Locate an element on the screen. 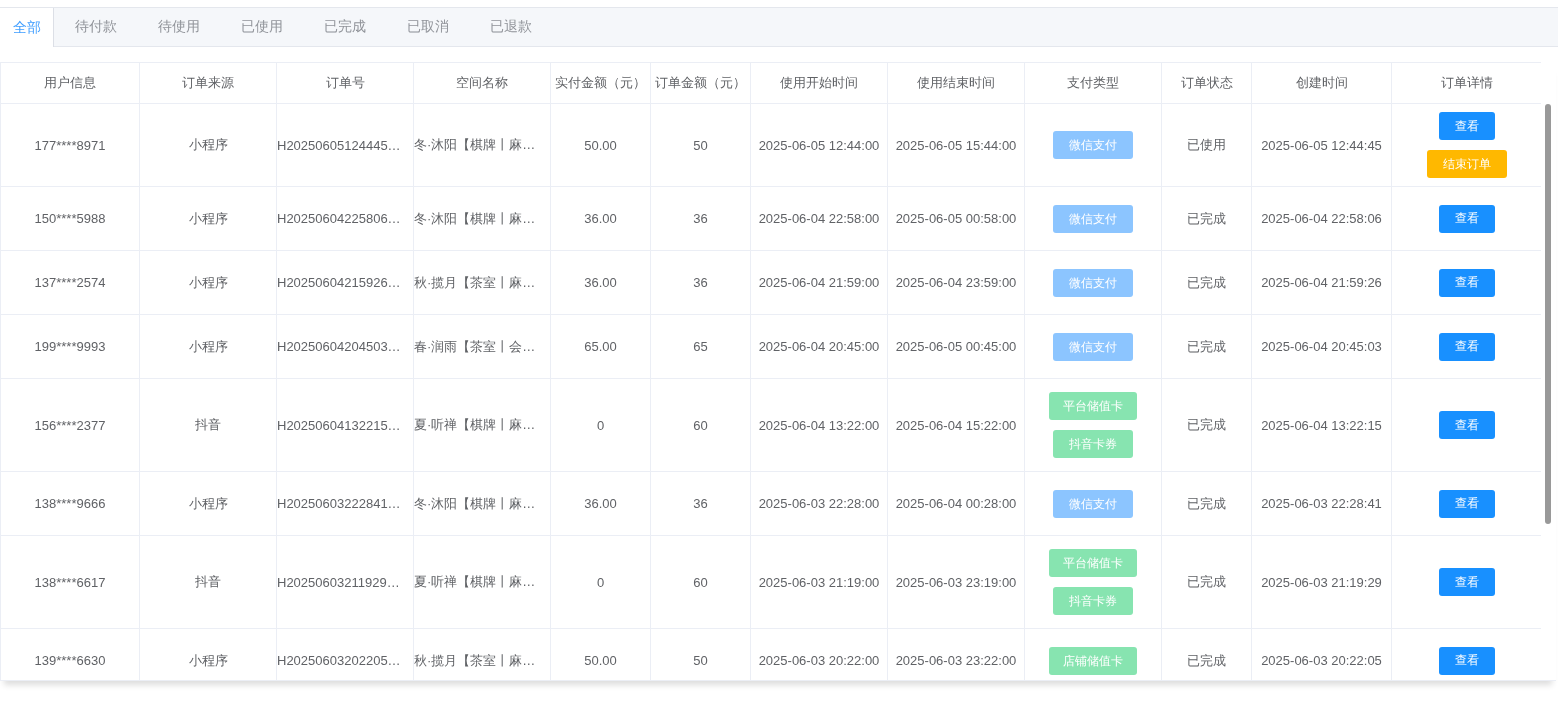 This screenshot has width=1558, height=712. table-cell: 2025-06-04 23:59:00 is located at coordinates (956, 282).